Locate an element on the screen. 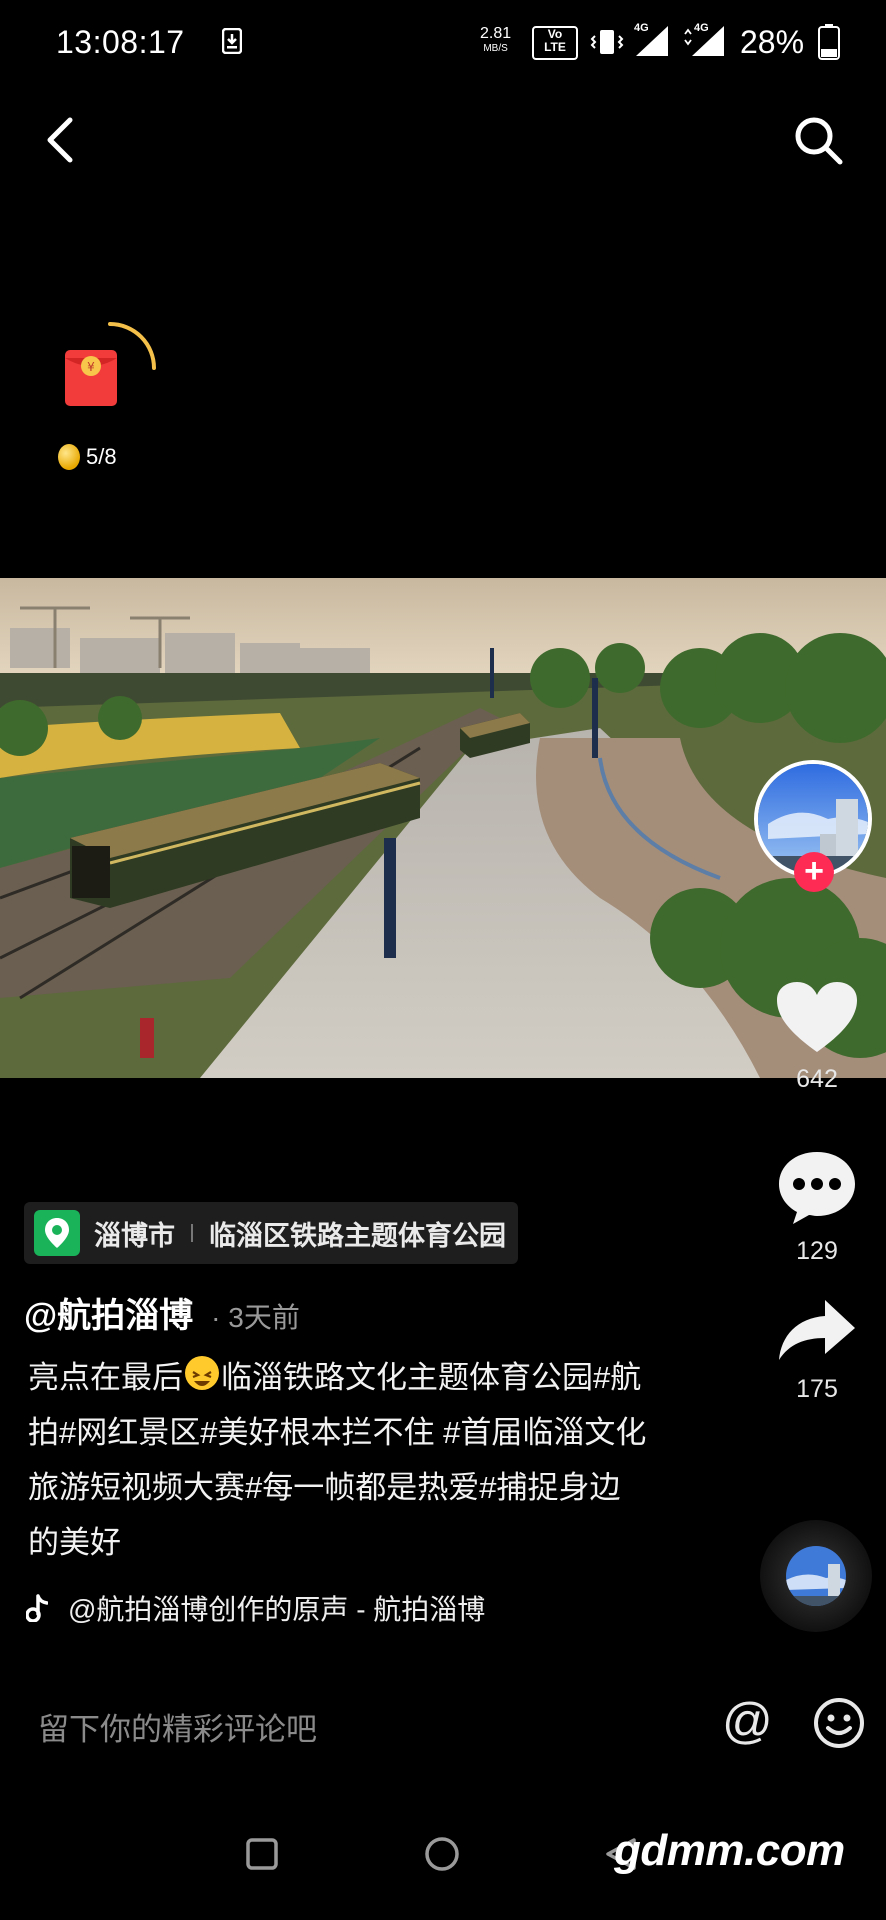 The height and width of the screenshot is (1920, 886). comment-button: 129 is located at coordinates (817, 1207).